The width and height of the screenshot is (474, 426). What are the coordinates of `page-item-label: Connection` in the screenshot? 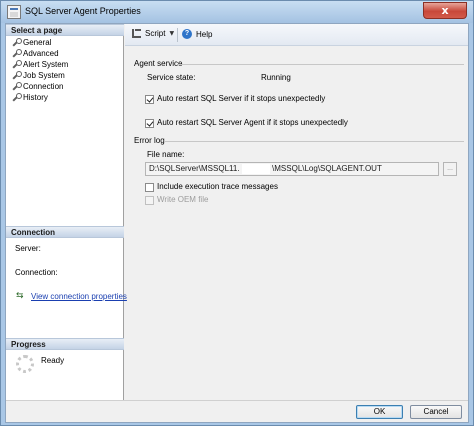 It's located at (43, 86).